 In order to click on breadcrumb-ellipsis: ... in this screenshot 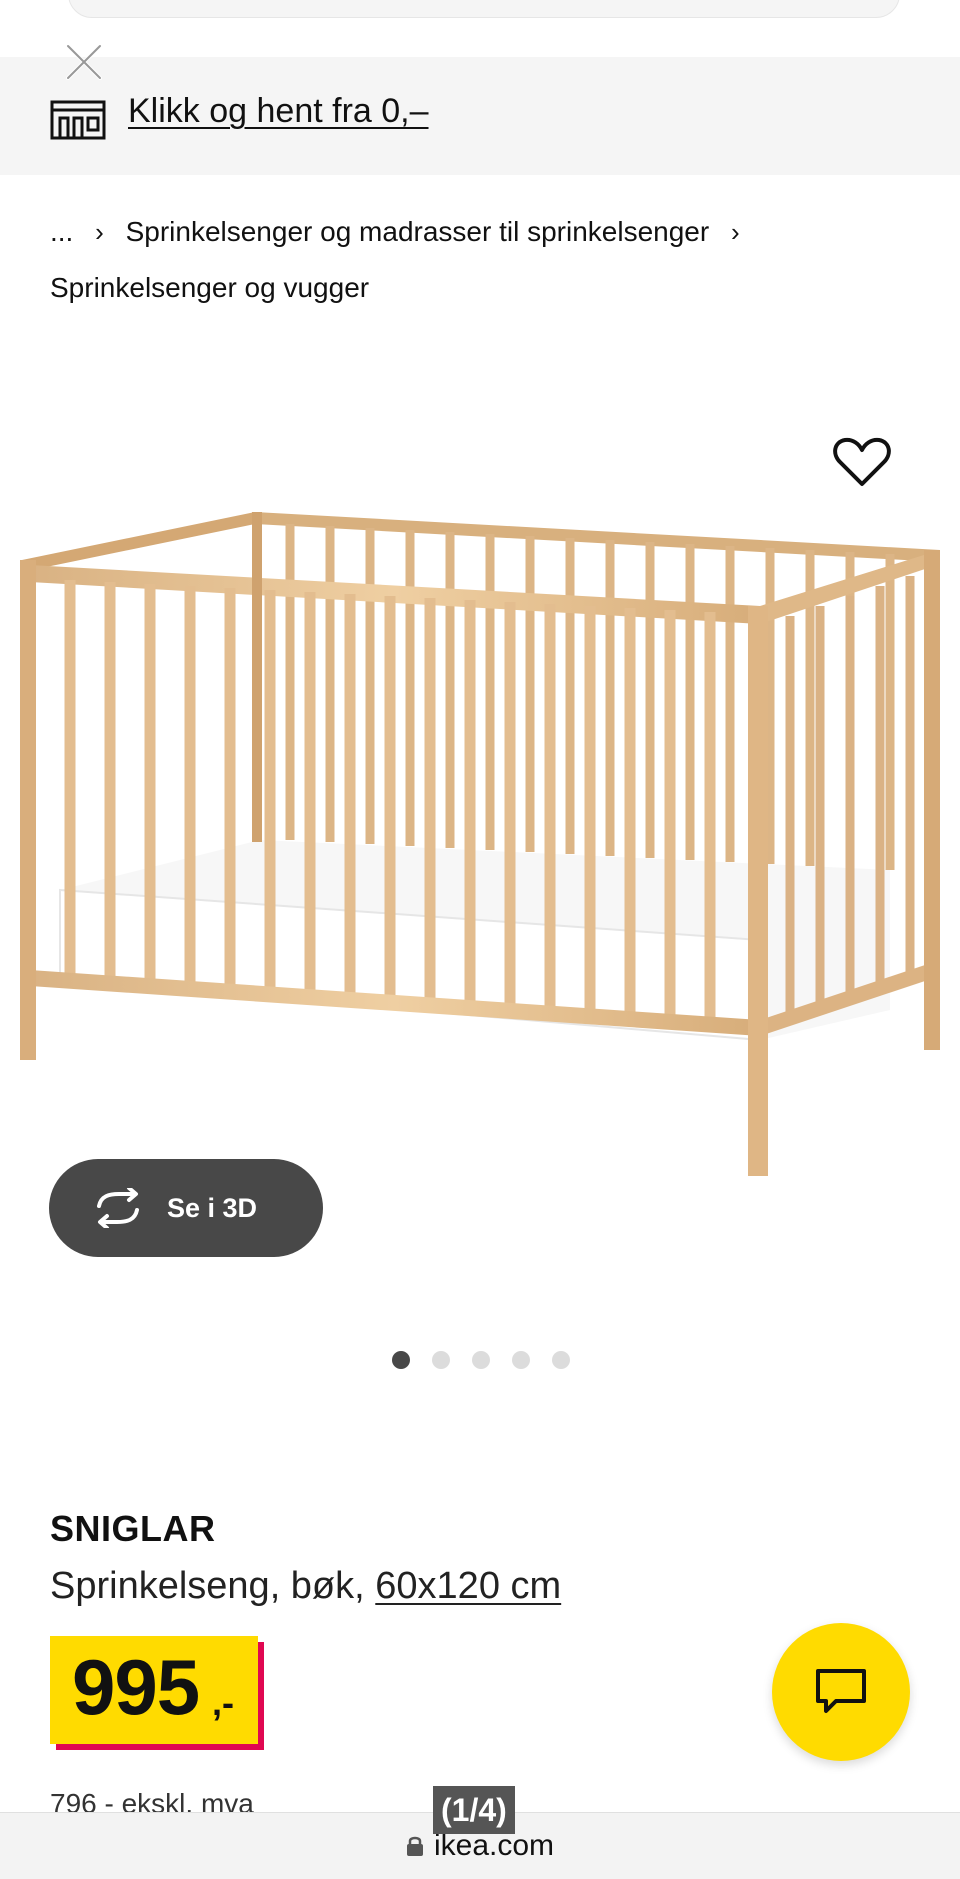, I will do `click(61, 231)`.